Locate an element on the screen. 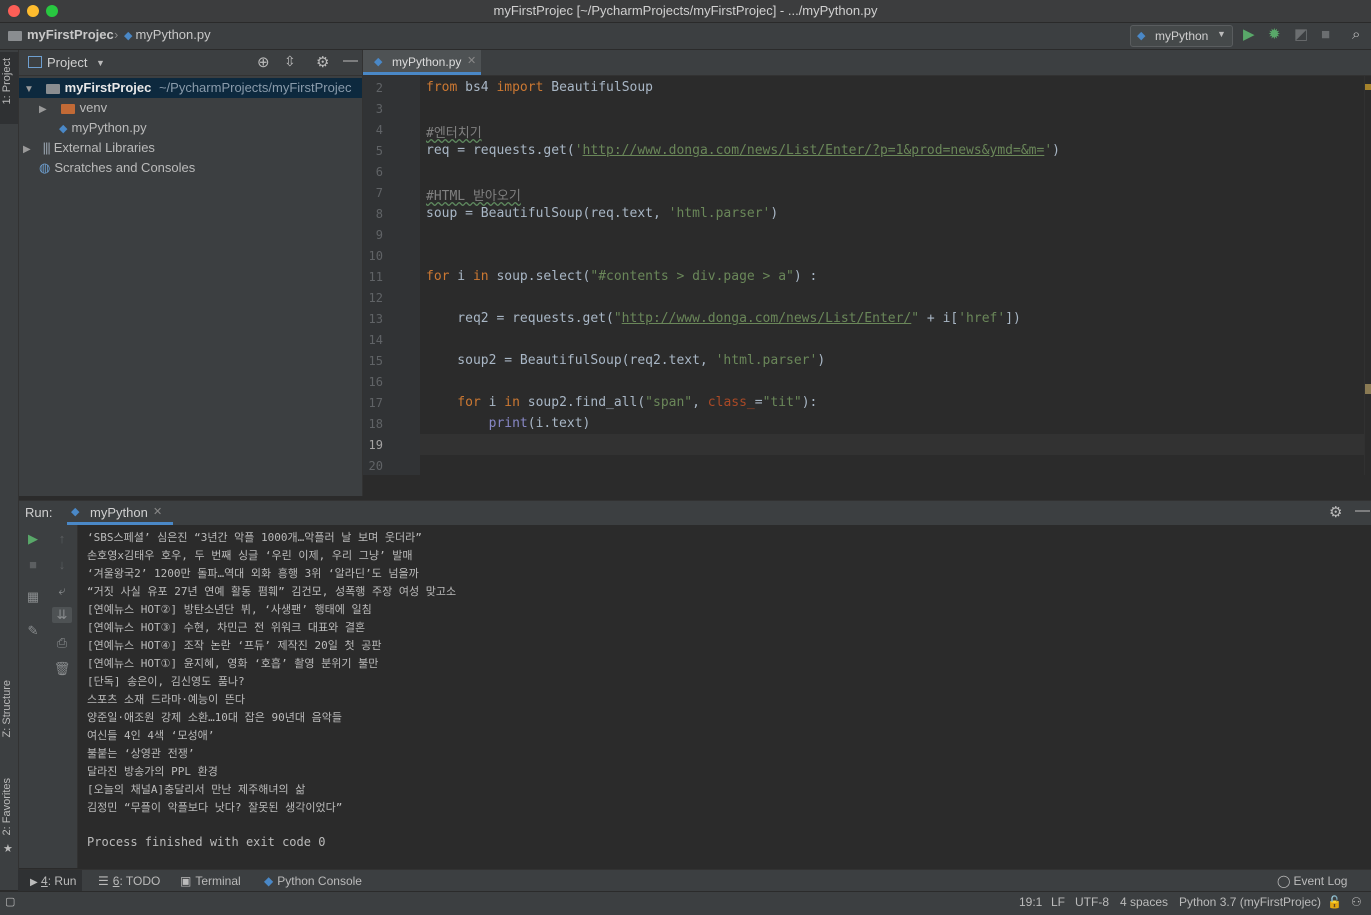  console-output-line: ‘SBS스페셜’ 심은진 “3년간 악플 1000개…악플러 날 보며 웃더라” is located at coordinates (254, 537).